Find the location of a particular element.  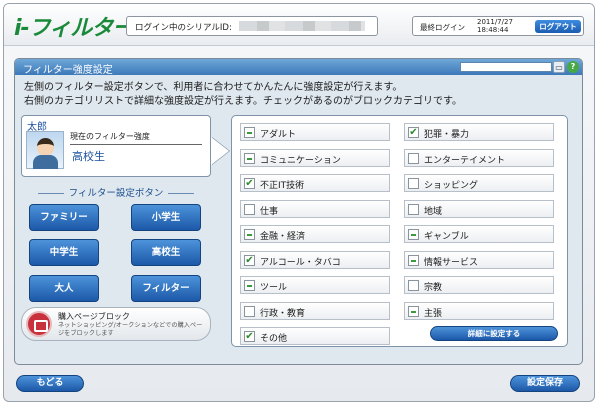

category-label: 仕事 is located at coordinates (269, 211).